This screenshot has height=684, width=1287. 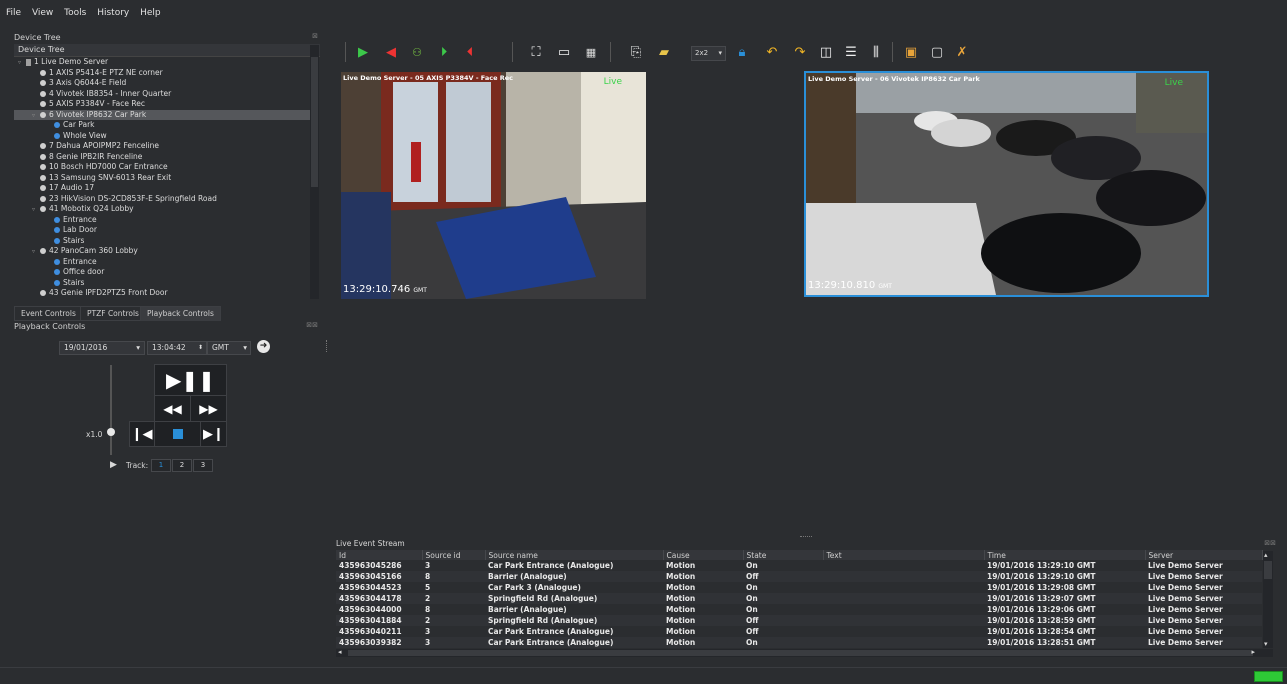 I want to click on tree-item: 1 AXIS P5414-E PTZ NE corner, so click(x=162, y=73).